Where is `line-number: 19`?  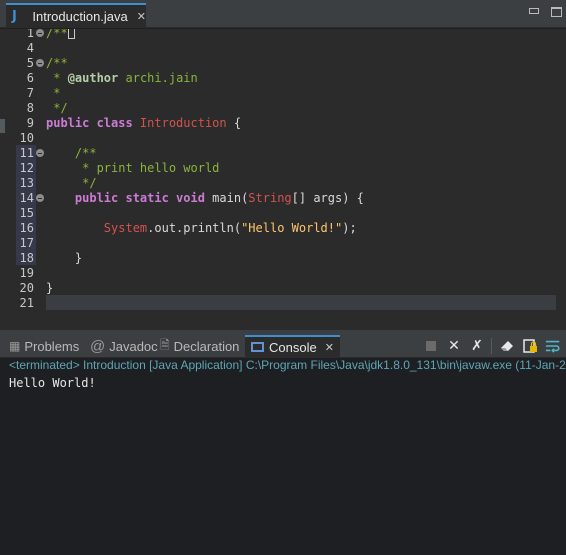
line-number: 19 is located at coordinates (26, 273).